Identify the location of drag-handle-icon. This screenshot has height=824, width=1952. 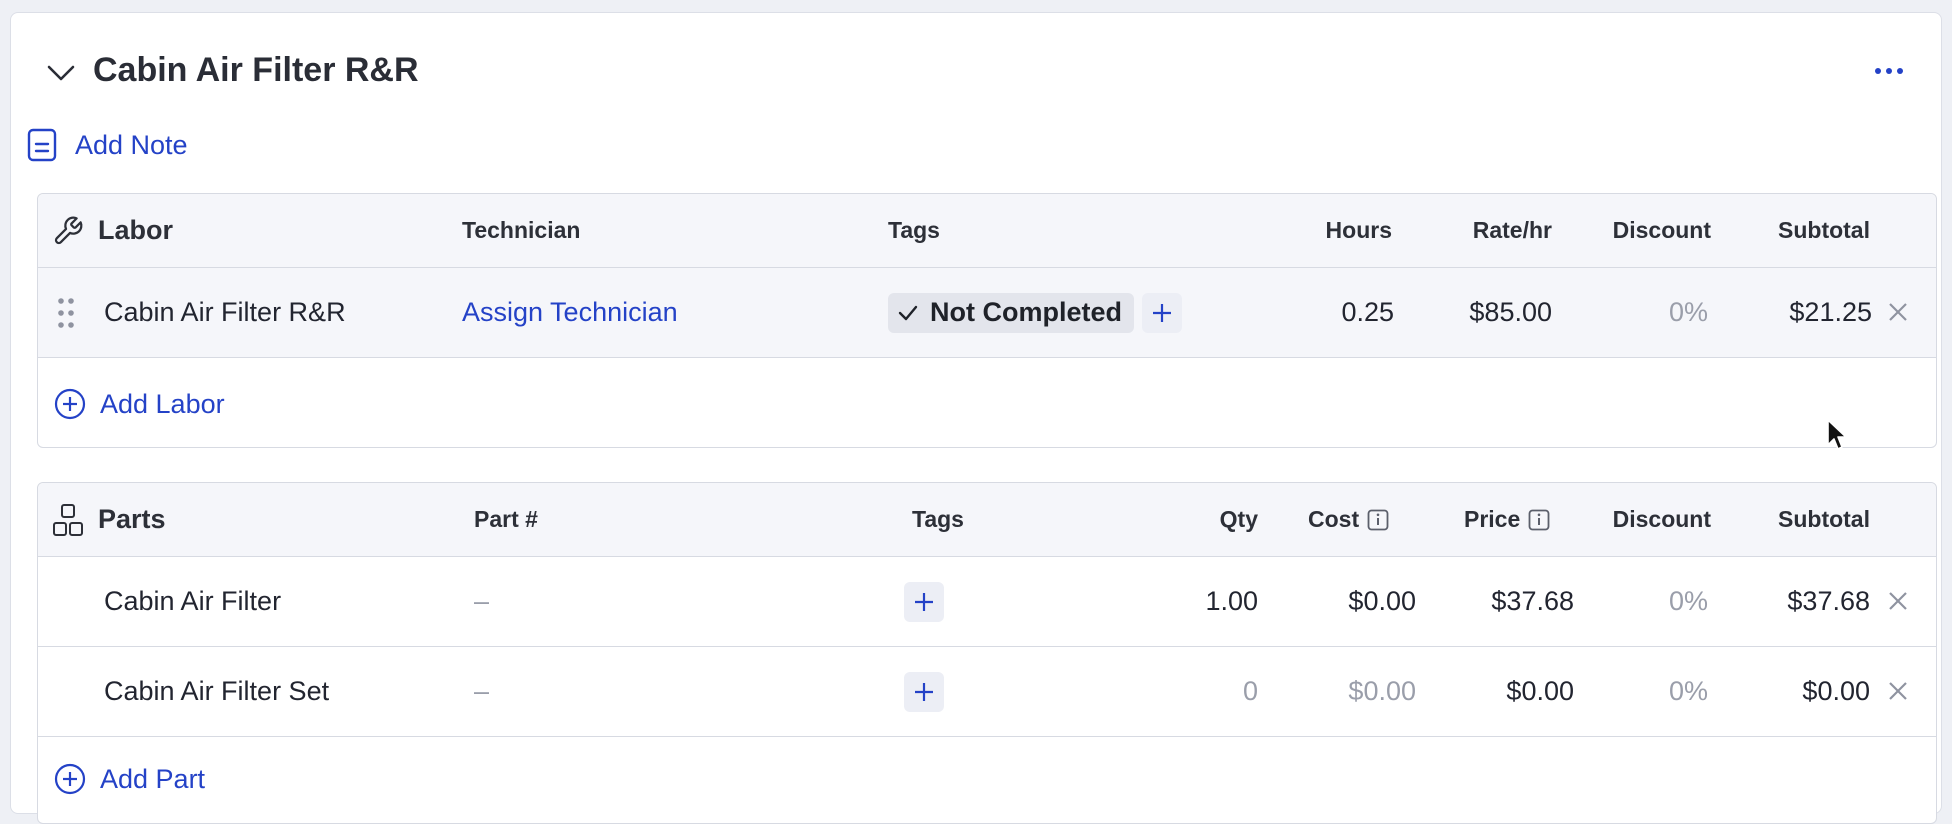
(66, 313).